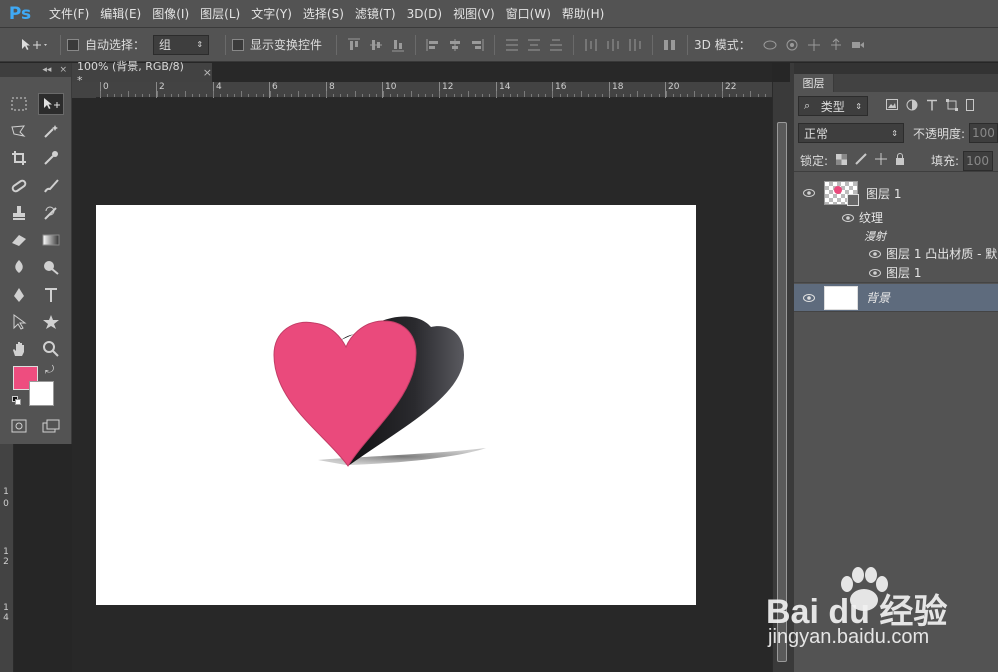  I want to click on align-top-icon, so click(354, 45).